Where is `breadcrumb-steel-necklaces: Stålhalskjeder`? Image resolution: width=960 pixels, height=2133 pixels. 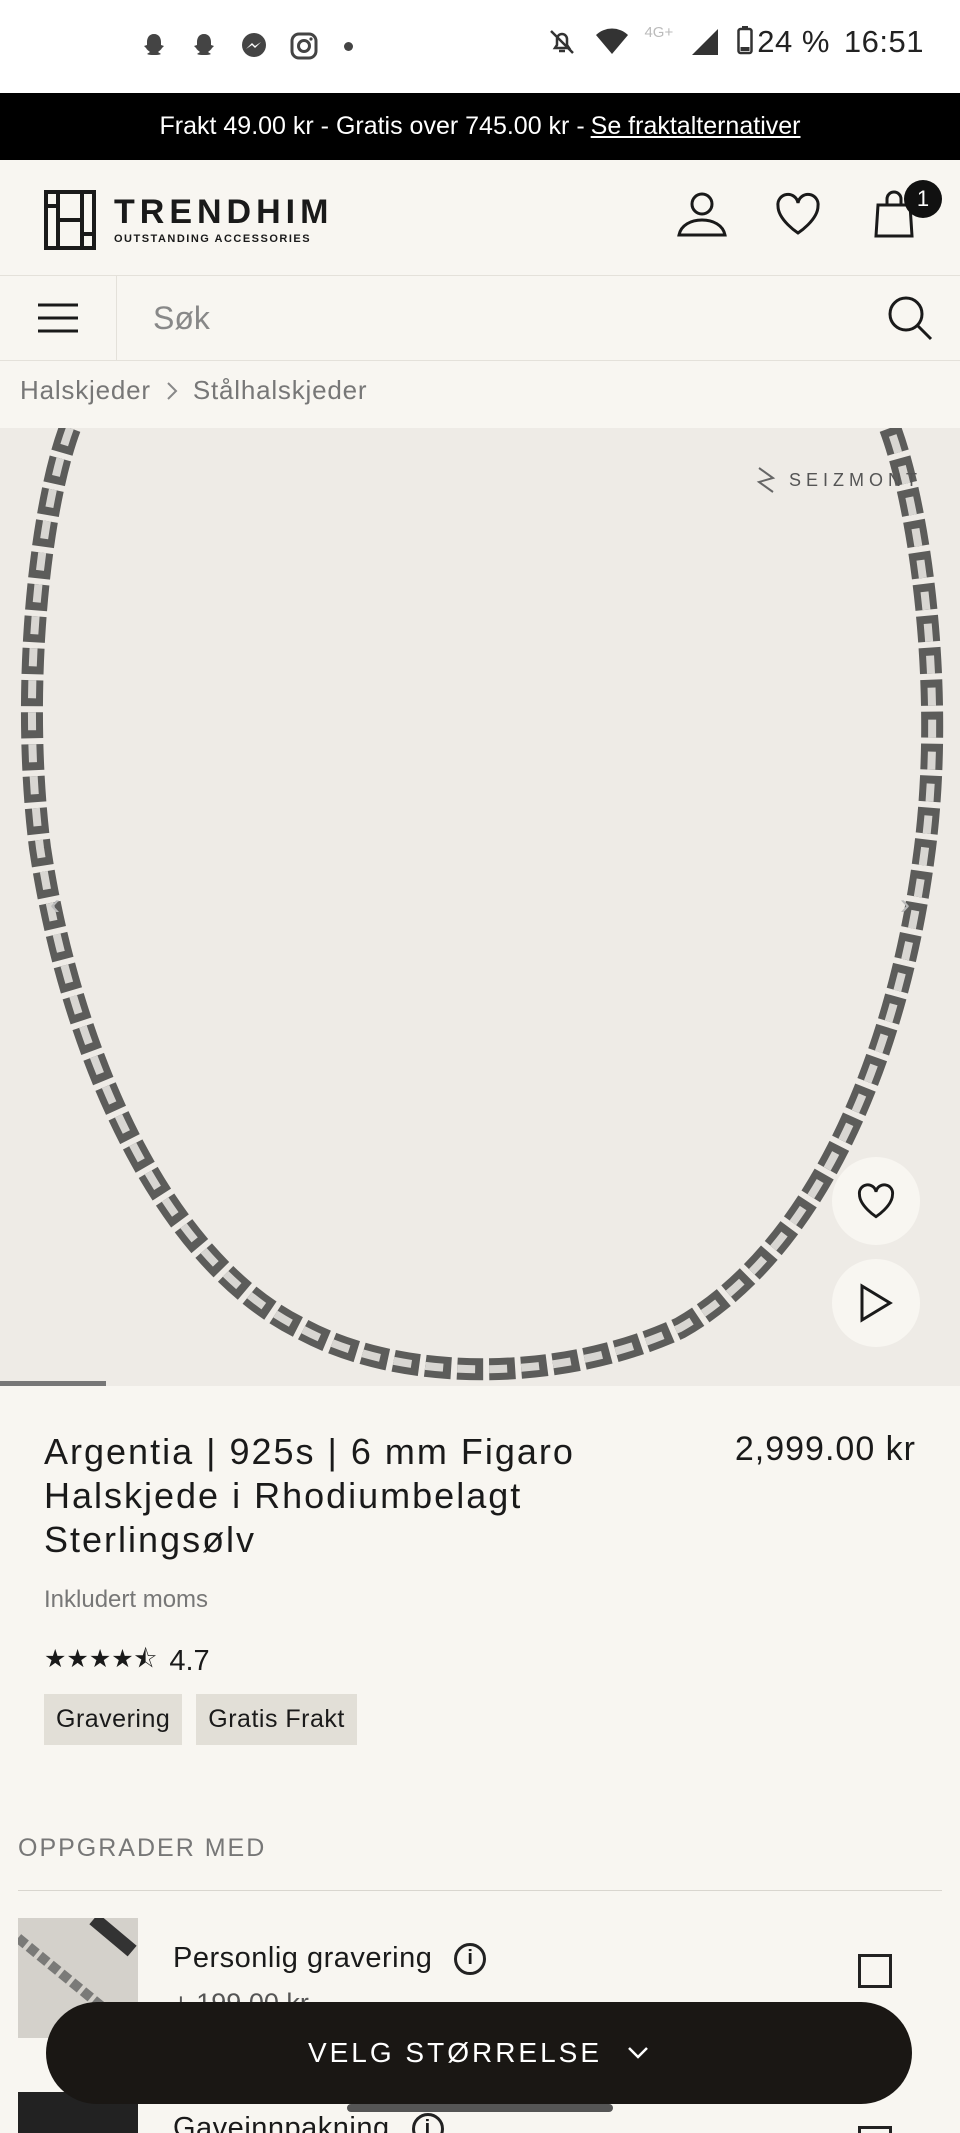 breadcrumb-steel-necklaces: Stålhalskjeder is located at coordinates (280, 390).